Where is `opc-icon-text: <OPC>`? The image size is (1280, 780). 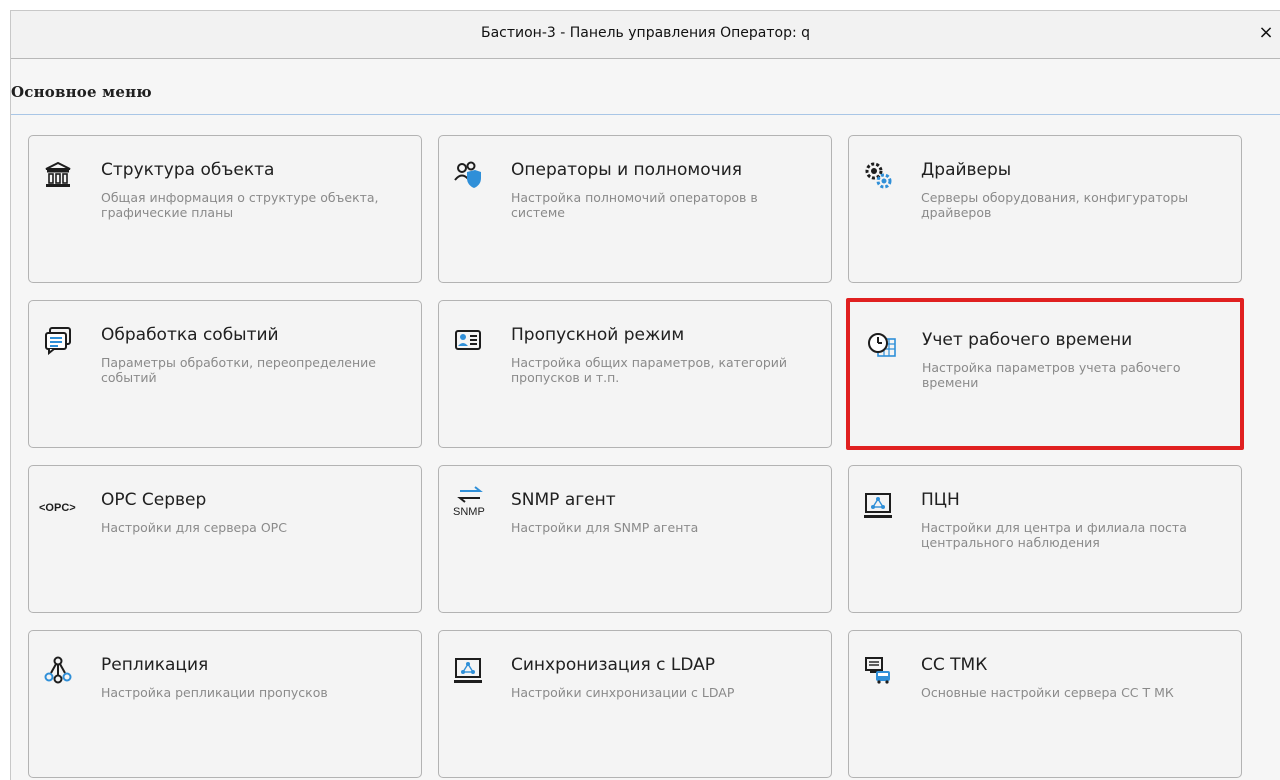
opc-icon-text: <OPC> is located at coordinates (57, 508).